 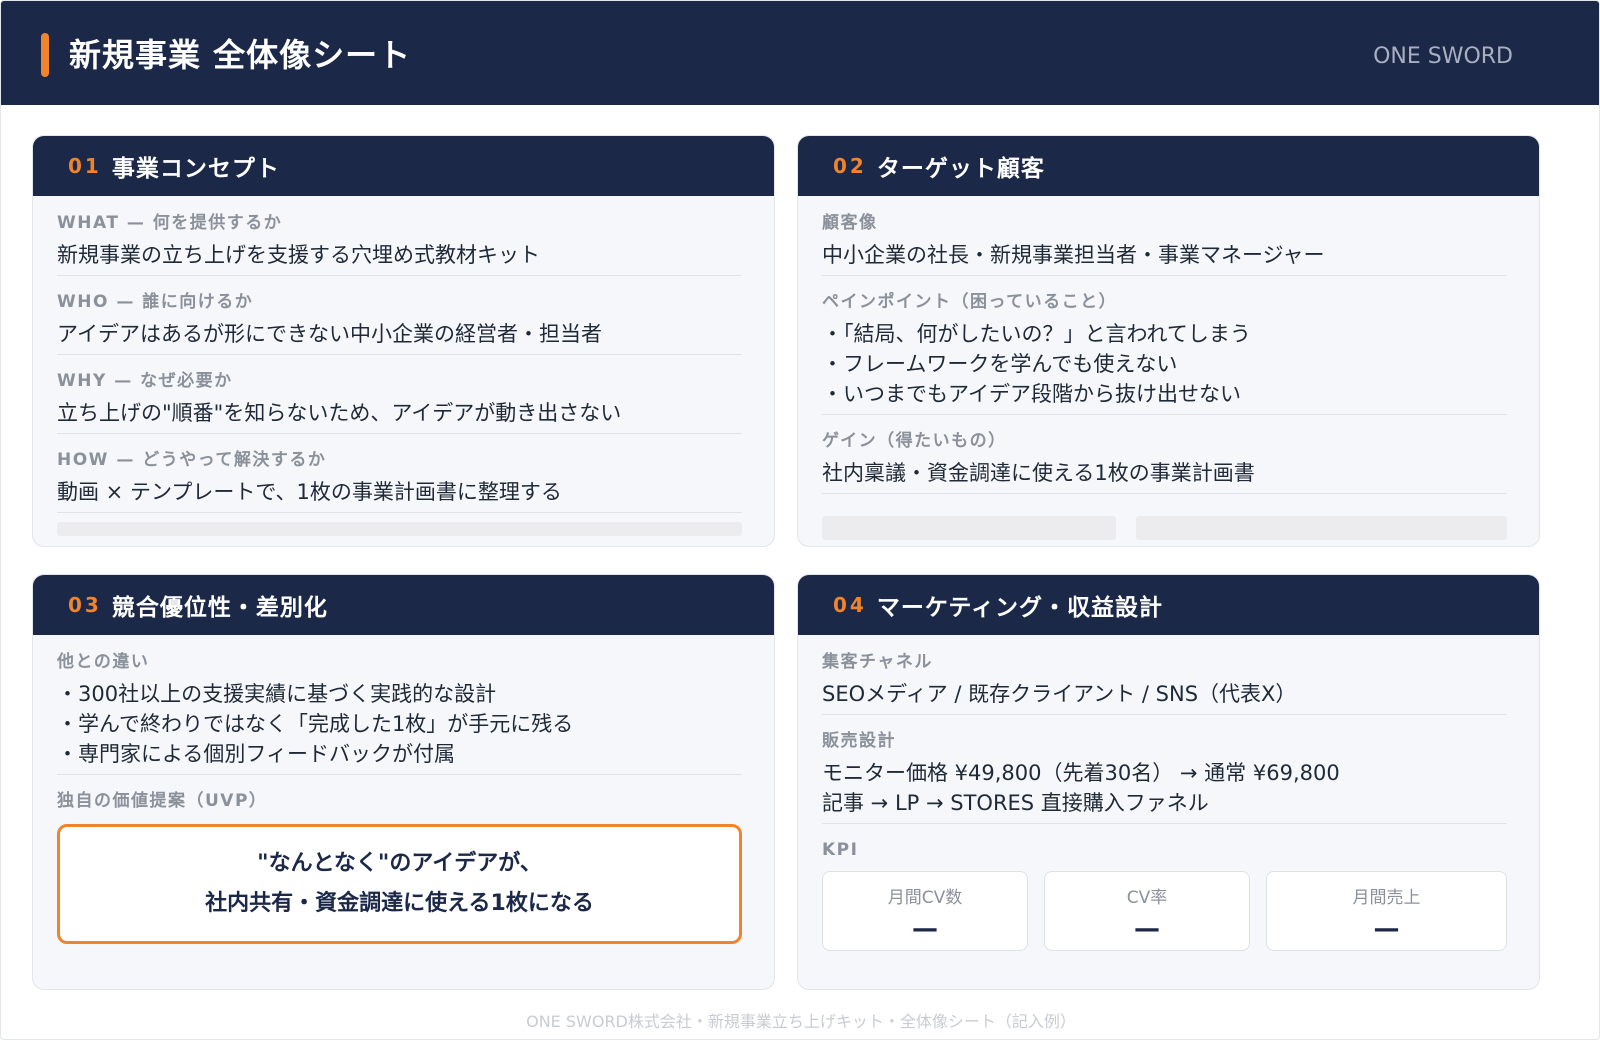 What do you see at coordinates (800, 53) in the screenshot?
I see `page-header: 新規事業 全体像シート ONE SWORD` at bounding box center [800, 53].